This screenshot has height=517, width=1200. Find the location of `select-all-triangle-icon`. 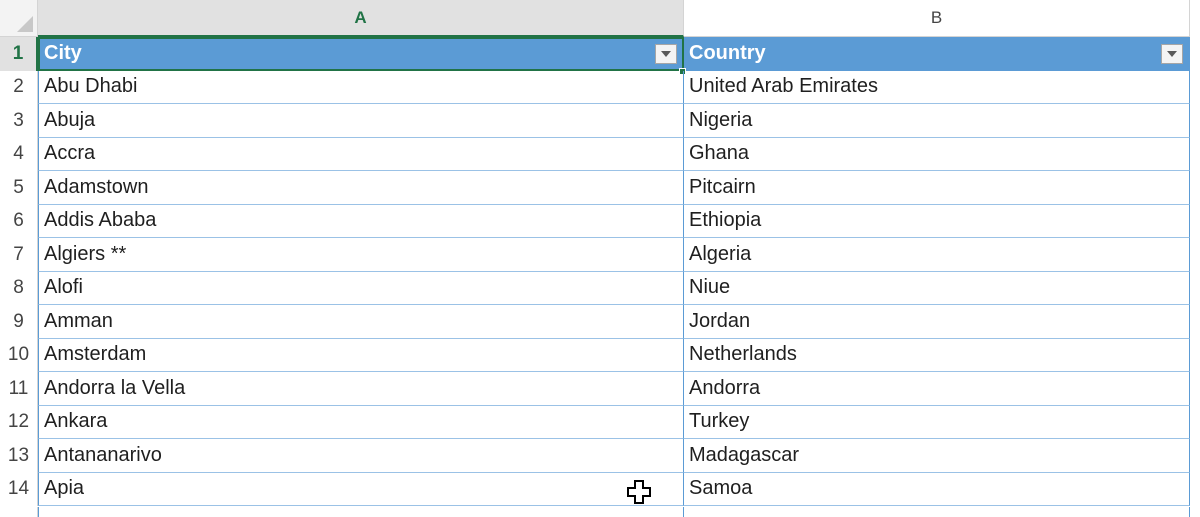

select-all-triangle-icon is located at coordinates (25, 24).